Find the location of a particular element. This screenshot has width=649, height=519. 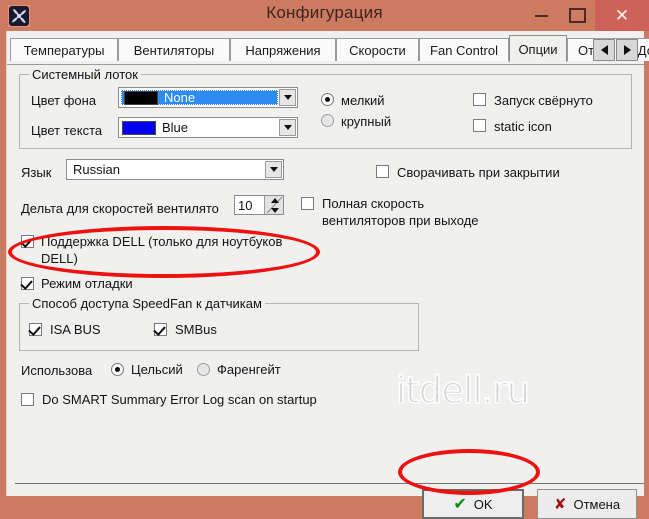

smbus-checkbox is located at coordinates (160, 329).